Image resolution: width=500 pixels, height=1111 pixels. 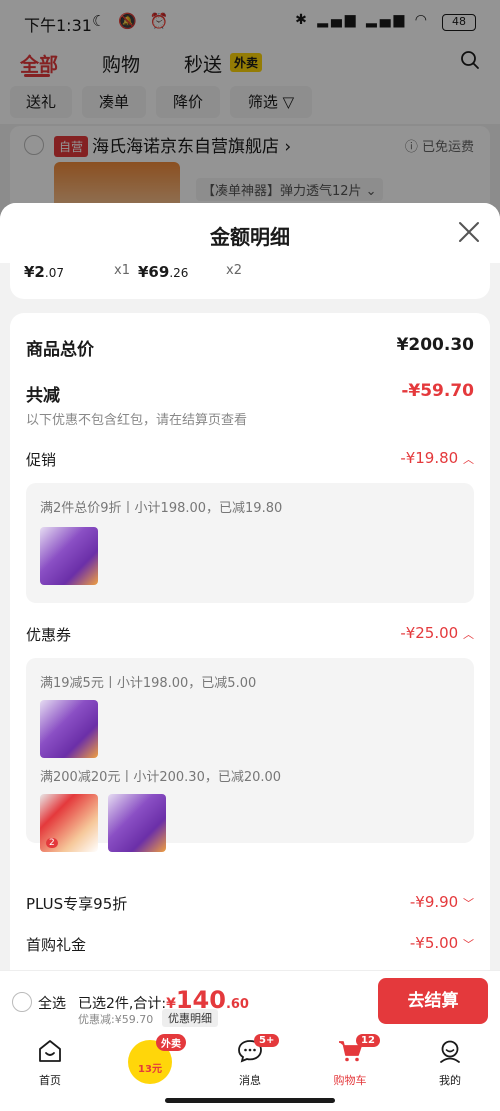 What do you see at coordinates (22, 1002) in the screenshot?
I see `select-all-checkbox` at bounding box center [22, 1002].